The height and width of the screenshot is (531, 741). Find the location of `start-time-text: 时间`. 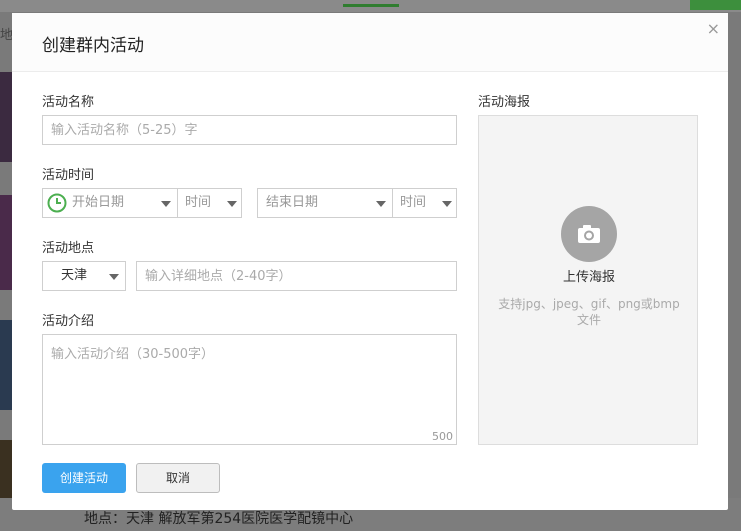

start-time-text: 时间 is located at coordinates (198, 202).